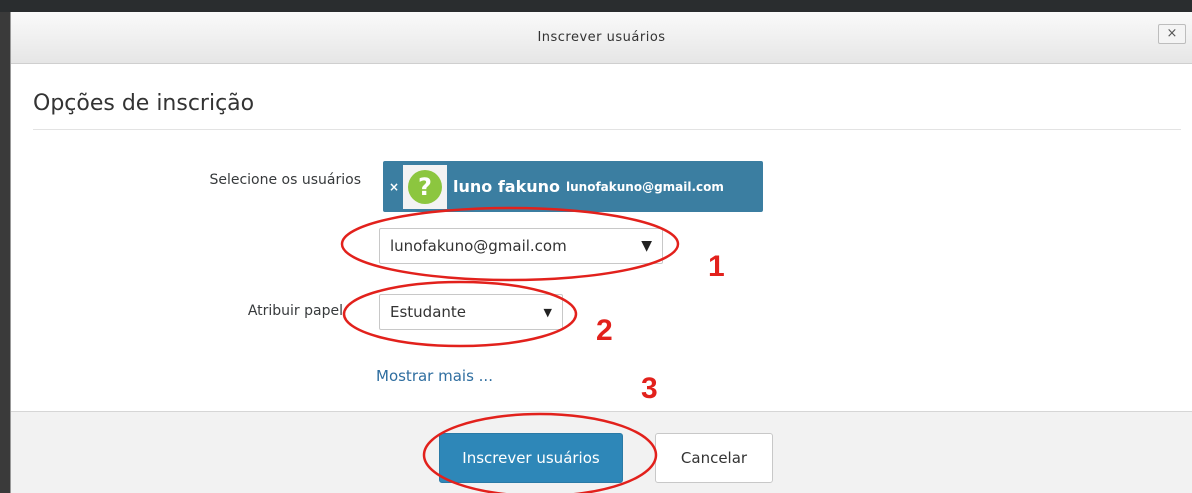  I want to click on page-backdrop, so click(596, 6).